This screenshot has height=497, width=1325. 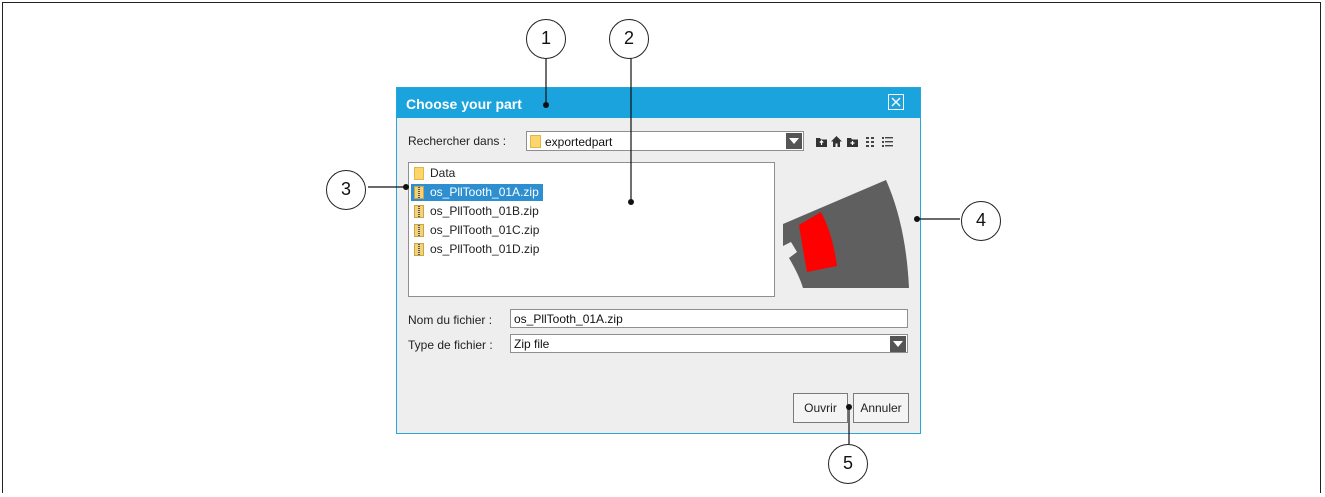 What do you see at coordinates (846, 234) in the screenshot?
I see `part-preview` at bounding box center [846, 234].